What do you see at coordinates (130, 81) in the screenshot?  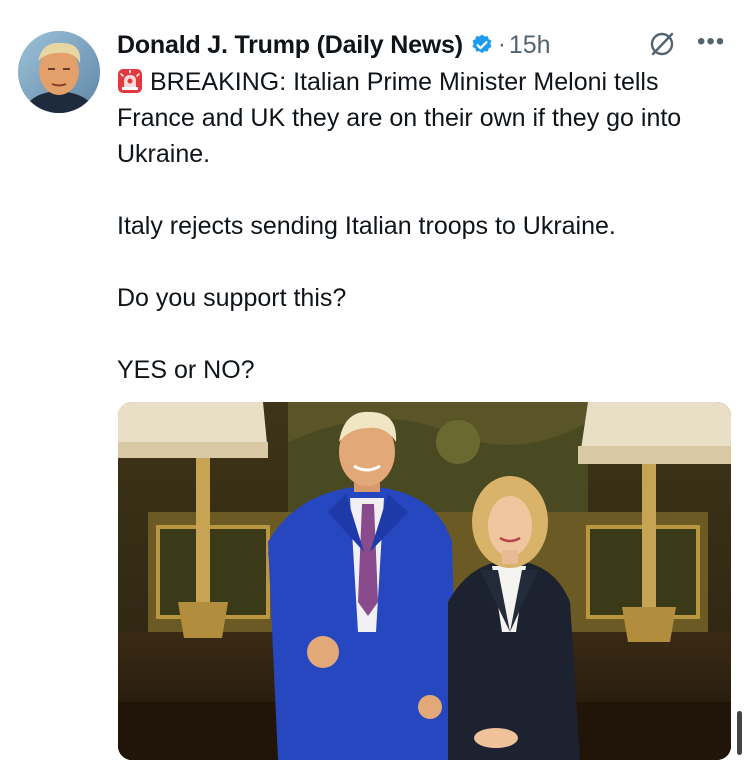 I see `police-car-light-icon` at bounding box center [130, 81].